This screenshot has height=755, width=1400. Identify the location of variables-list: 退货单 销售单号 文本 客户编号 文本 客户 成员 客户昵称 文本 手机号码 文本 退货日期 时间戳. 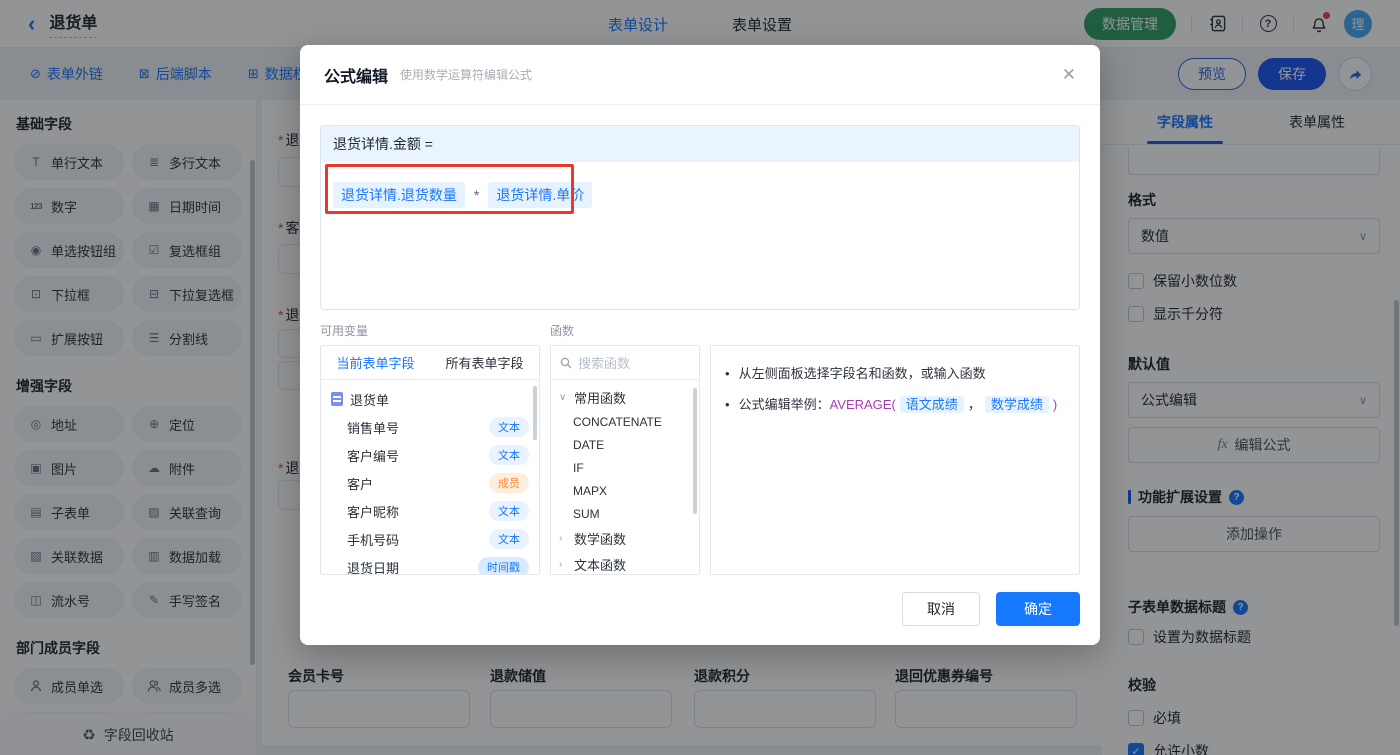
(430, 477).